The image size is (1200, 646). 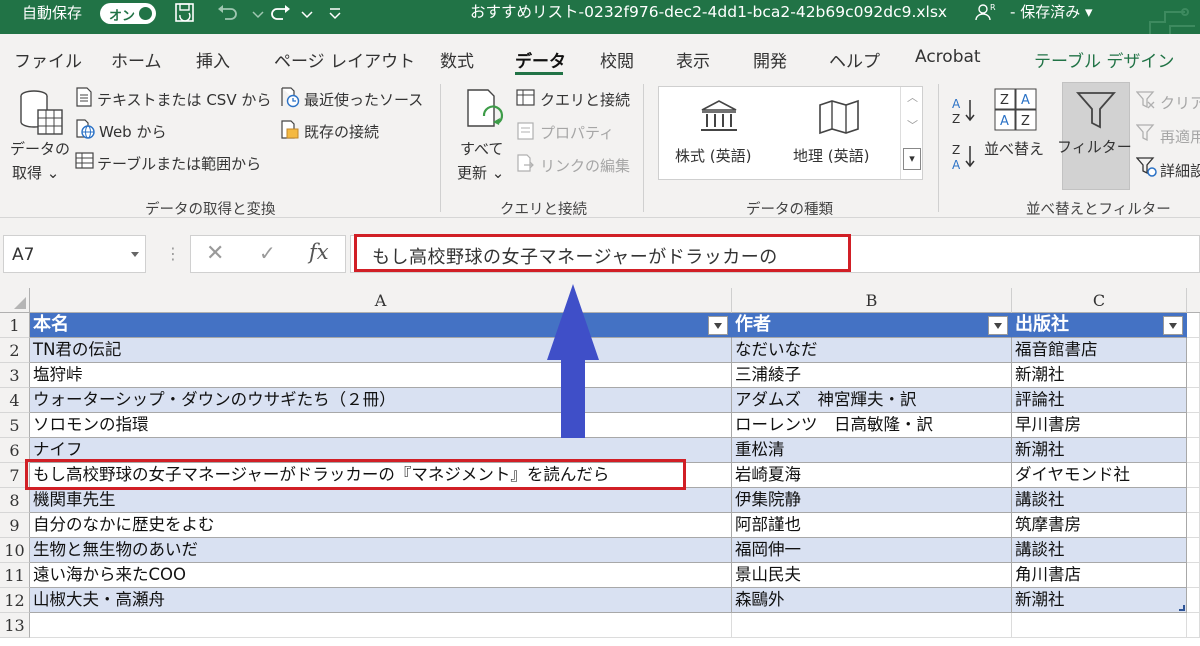 I want to click on sort-a-to-z-icon: A Z, so click(x=964, y=111).